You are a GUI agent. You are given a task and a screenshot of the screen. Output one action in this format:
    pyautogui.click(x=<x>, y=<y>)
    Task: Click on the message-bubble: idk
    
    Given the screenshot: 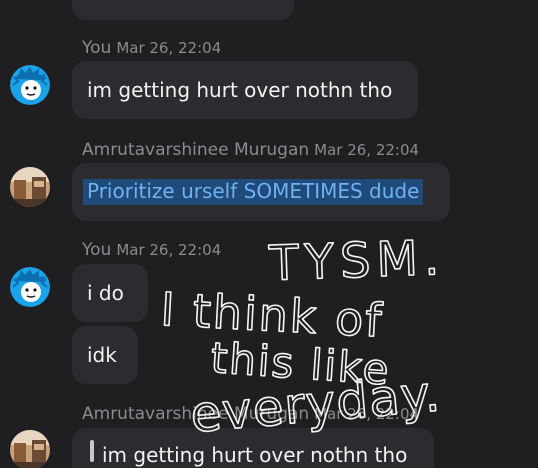 What is the action you would take?
    pyautogui.click(x=105, y=355)
    